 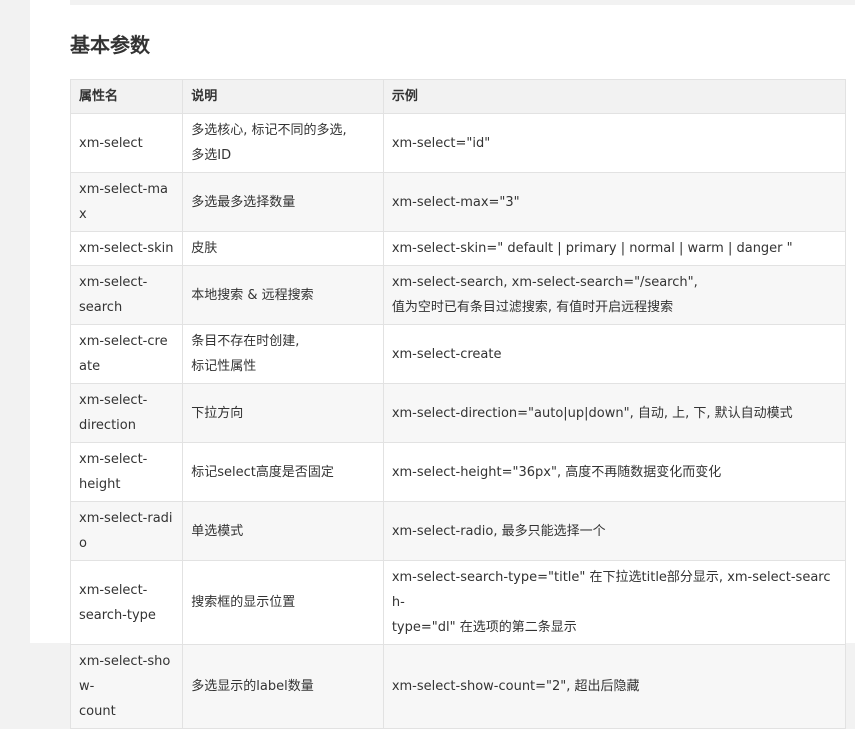 I want to click on cell-description: 搜索框的显示位置, so click(x=283, y=602).